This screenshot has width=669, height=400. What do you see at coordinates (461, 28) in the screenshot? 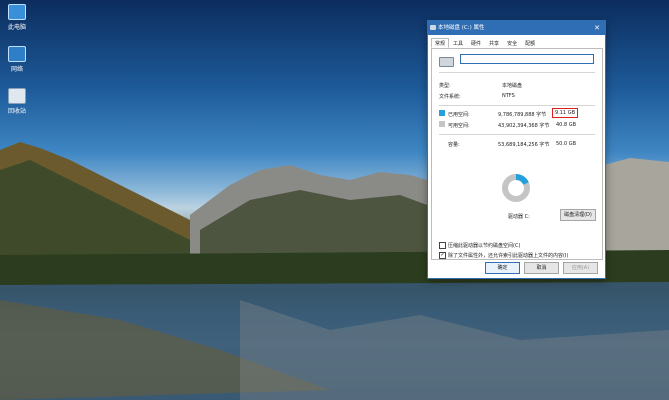
I see `dialog-title: 本地磁盘 (C:) 属性` at bounding box center [461, 28].